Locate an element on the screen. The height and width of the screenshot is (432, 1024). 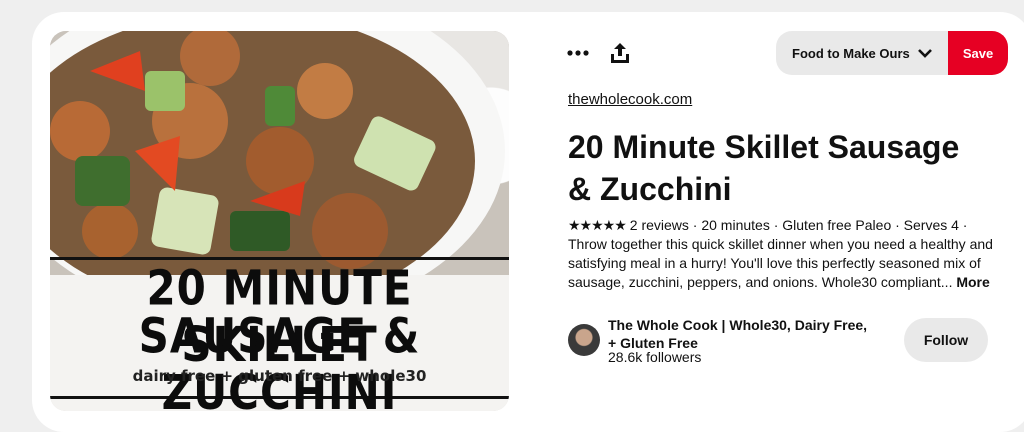
chevron-down-icon is located at coordinates (925, 53).